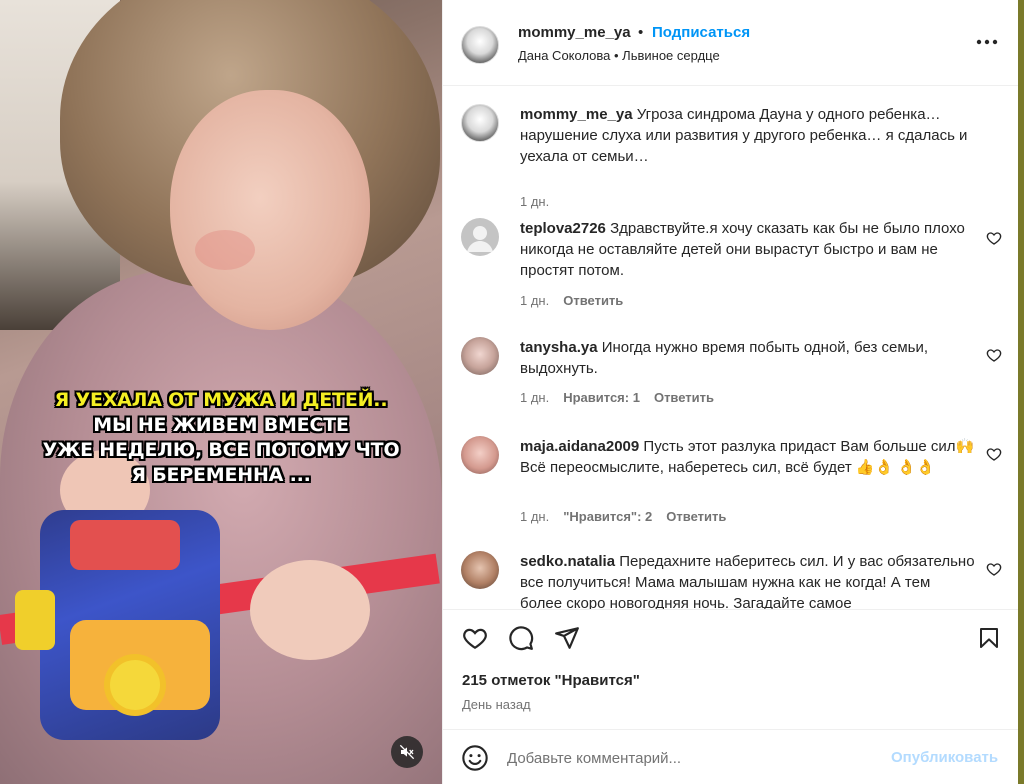 Image resolution: width=1024 pixels, height=784 pixels. I want to click on comment-meta: 1 дн. "Нравится": 2 Ответить, so click(623, 516).